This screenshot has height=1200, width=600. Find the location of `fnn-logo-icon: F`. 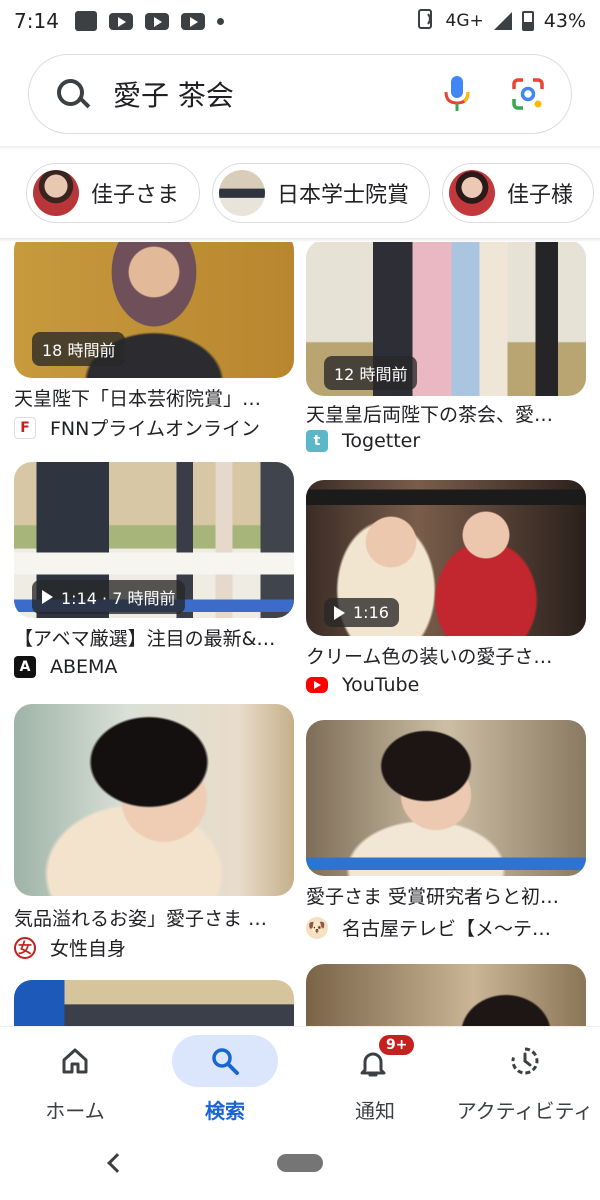

fnn-logo-icon: F is located at coordinates (25, 427).